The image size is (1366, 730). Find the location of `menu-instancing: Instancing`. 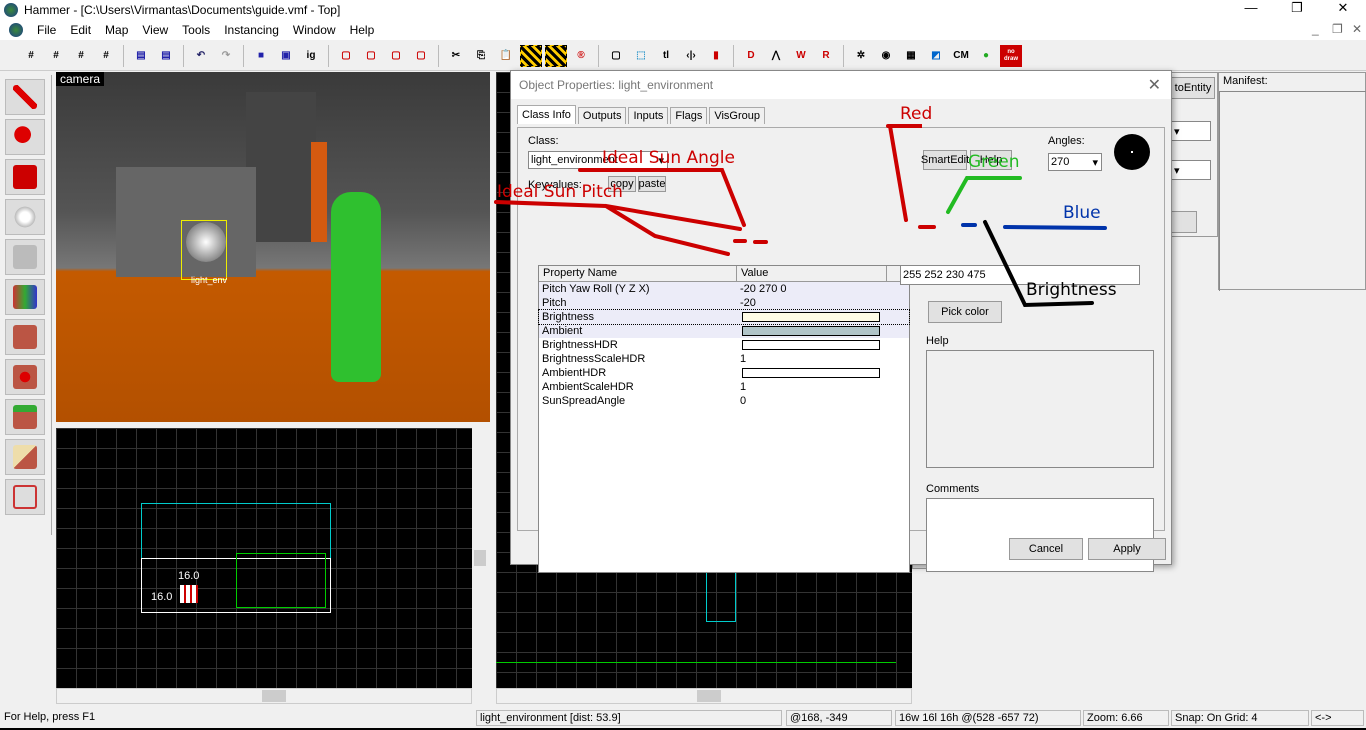

menu-instancing: Instancing is located at coordinates (251, 30).